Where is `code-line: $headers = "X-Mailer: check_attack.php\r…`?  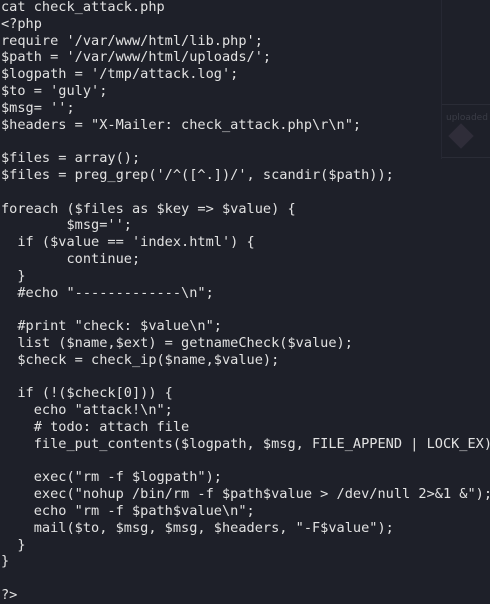 code-line: $headers = "X-Mailer: check_attack.php\r… is located at coordinates (181, 124).